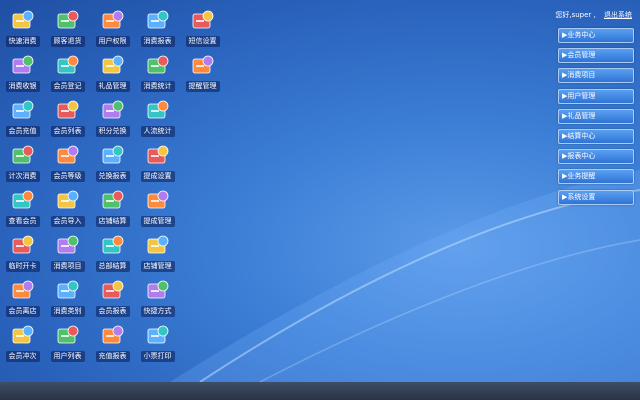 Image resolution: width=640 pixels, height=400 pixels. What do you see at coordinates (158, 291) in the screenshot?
I see `shortcut-icon` at bounding box center [158, 291].